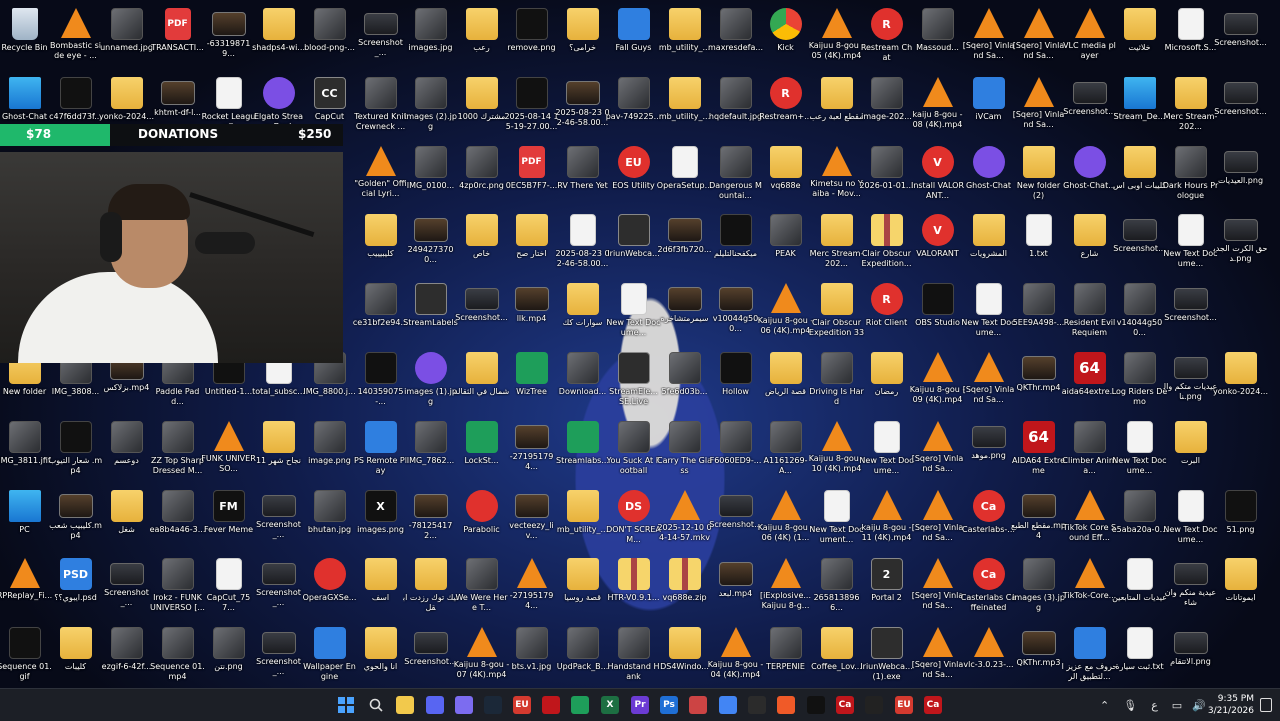 This screenshot has width=1280, height=721. What do you see at coordinates (481, 107) in the screenshot?
I see `desktop-icon: 1000 مشترك` at bounding box center [481, 107].